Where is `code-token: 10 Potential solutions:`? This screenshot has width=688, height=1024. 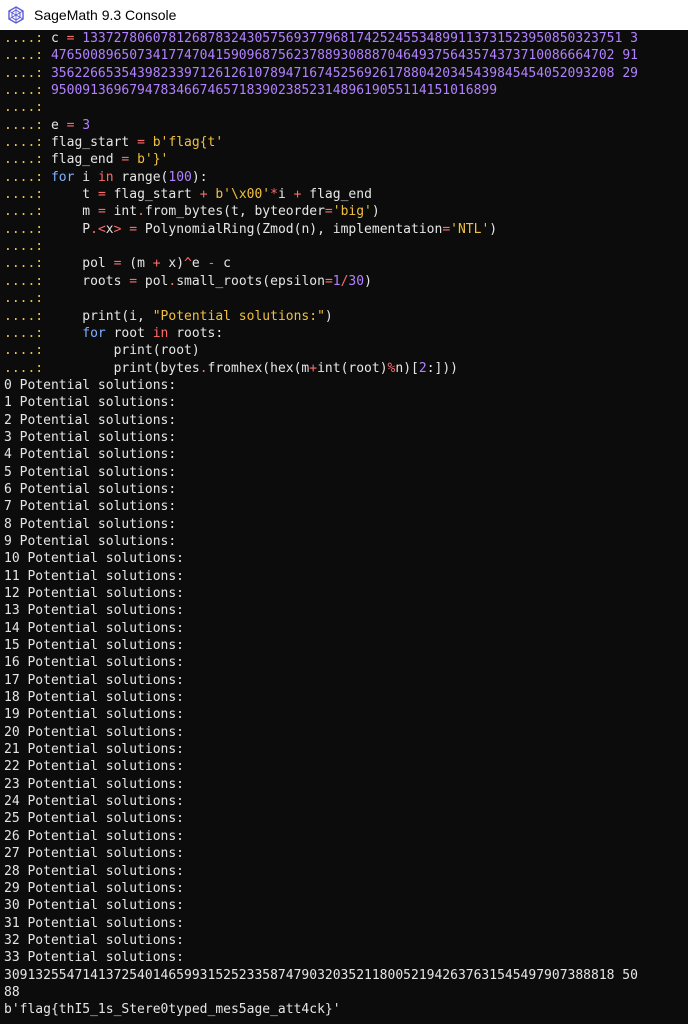
code-token: 10 Potential solutions: is located at coordinates (94, 559).